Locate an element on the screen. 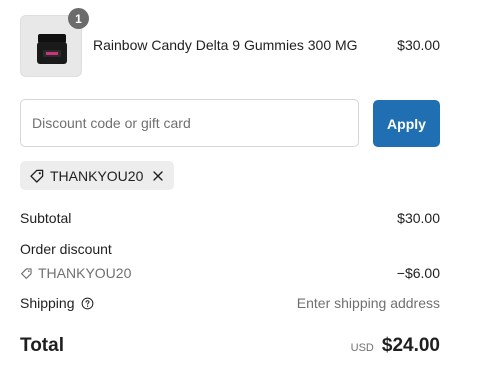 The width and height of the screenshot is (500, 372). product-thumbnail: 1 is located at coordinates (54, 42).